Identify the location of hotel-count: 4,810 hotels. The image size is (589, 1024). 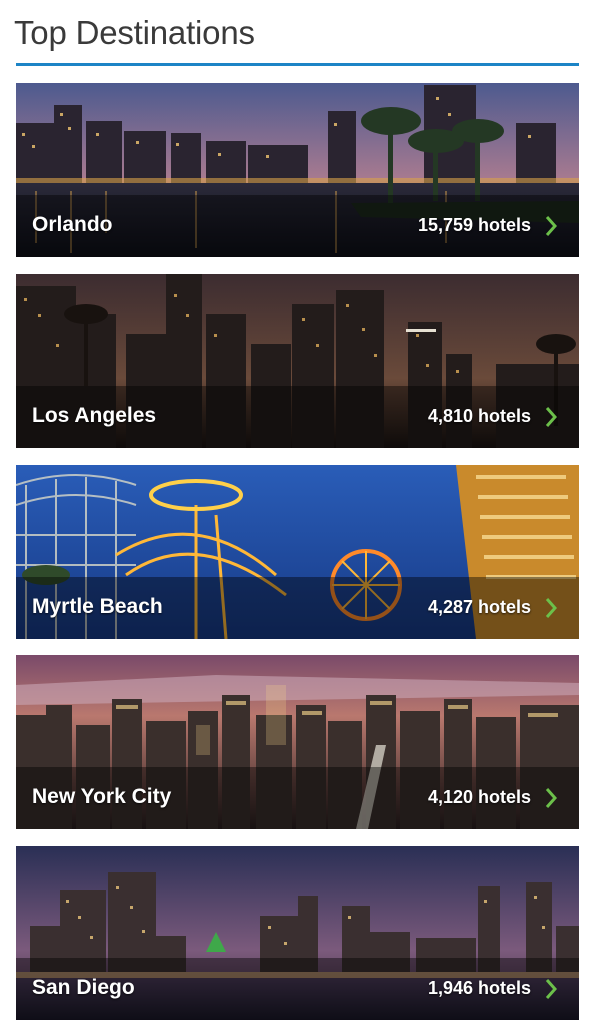
(479, 416).